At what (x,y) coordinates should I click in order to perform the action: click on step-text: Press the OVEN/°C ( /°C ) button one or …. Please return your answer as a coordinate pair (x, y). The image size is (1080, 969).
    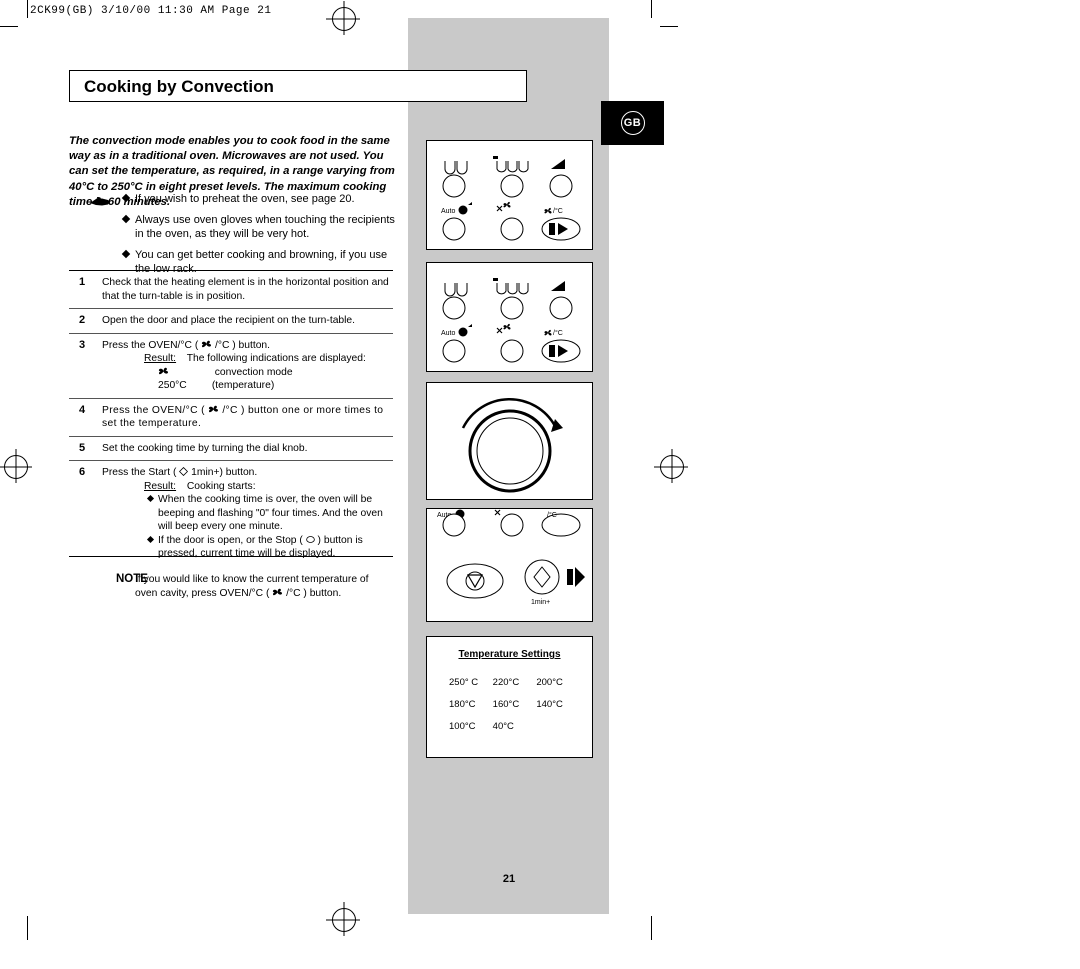
    Looking at the image, I should click on (243, 417).